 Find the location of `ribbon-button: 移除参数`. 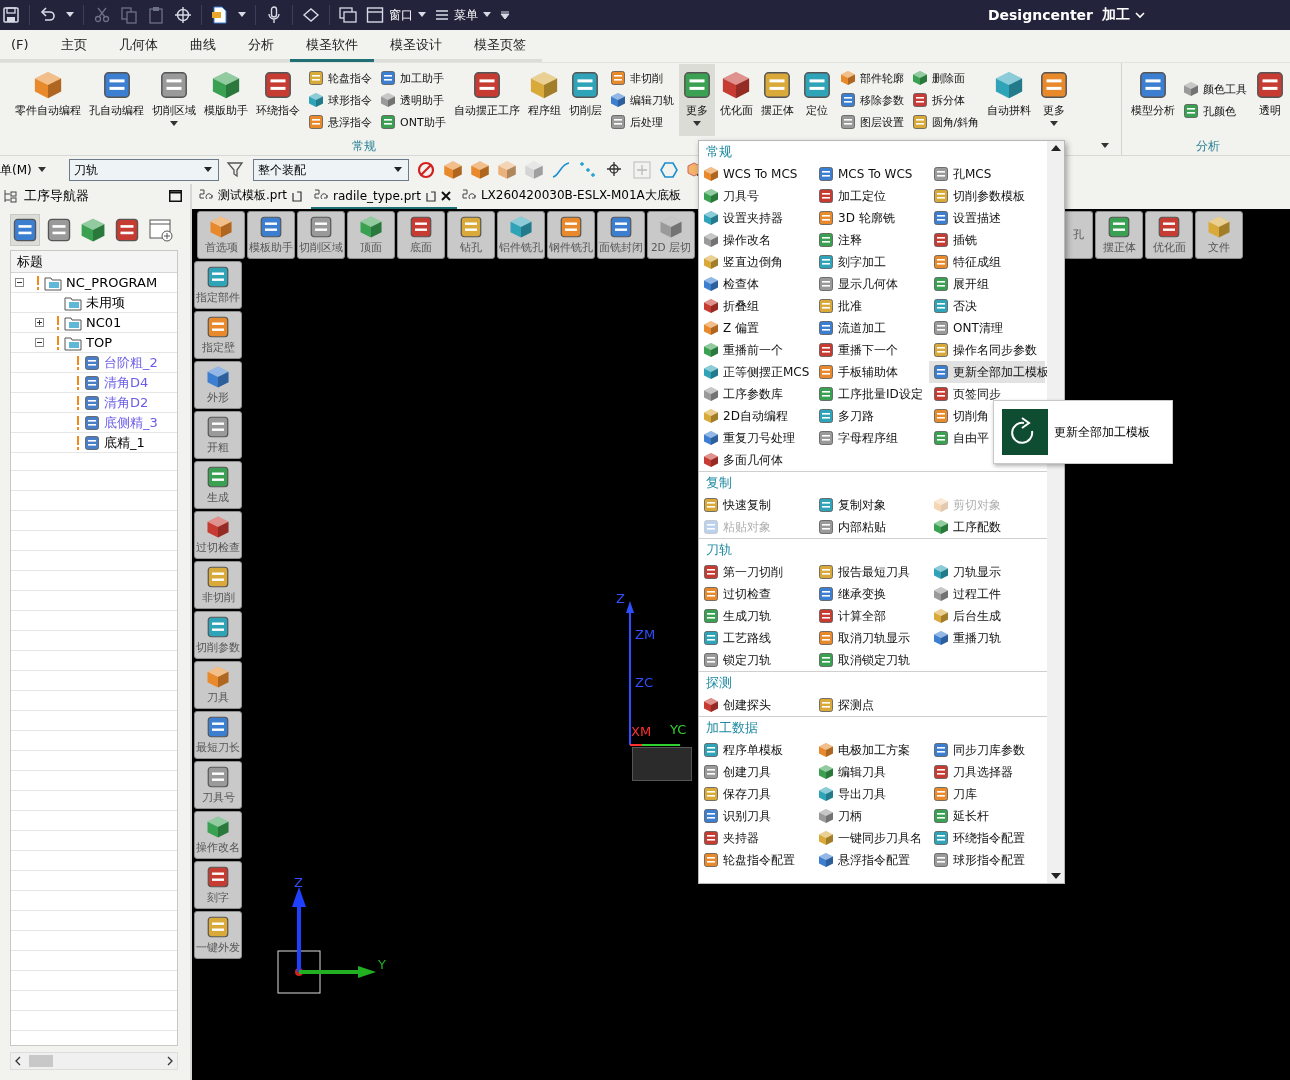

ribbon-button: 移除参数 is located at coordinates (871, 100).